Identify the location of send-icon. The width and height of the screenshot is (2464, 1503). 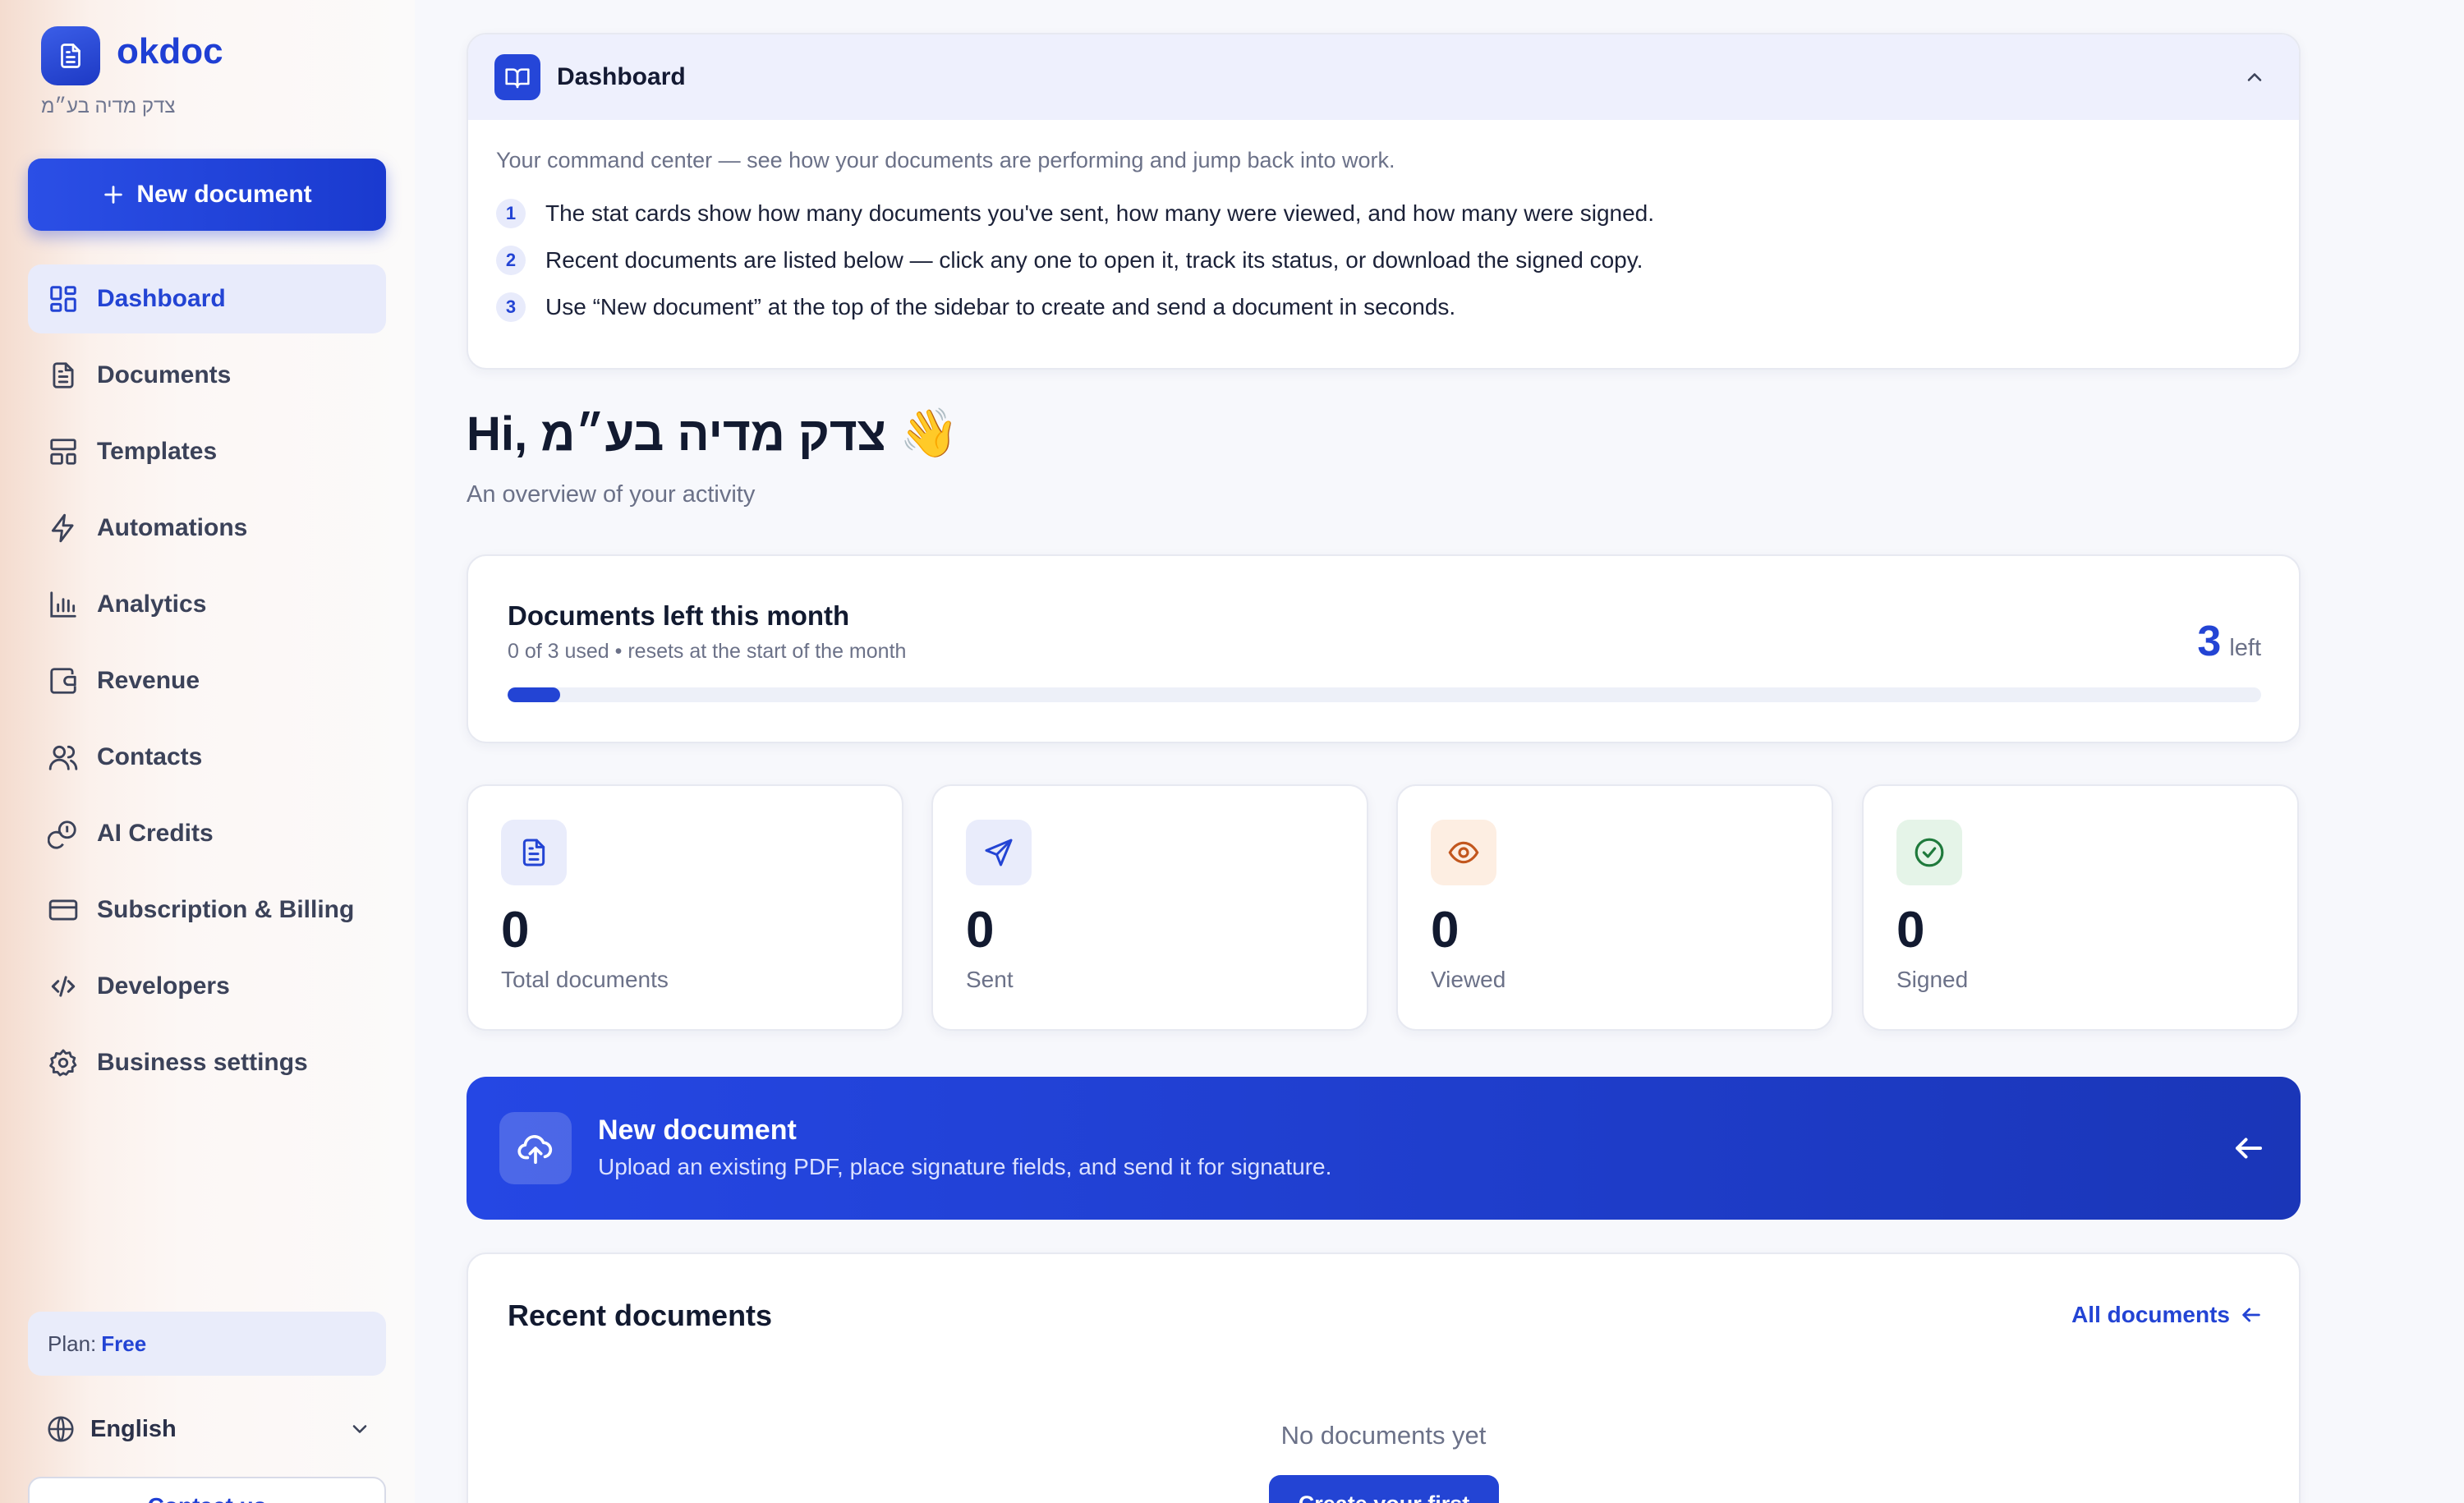
(999, 852).